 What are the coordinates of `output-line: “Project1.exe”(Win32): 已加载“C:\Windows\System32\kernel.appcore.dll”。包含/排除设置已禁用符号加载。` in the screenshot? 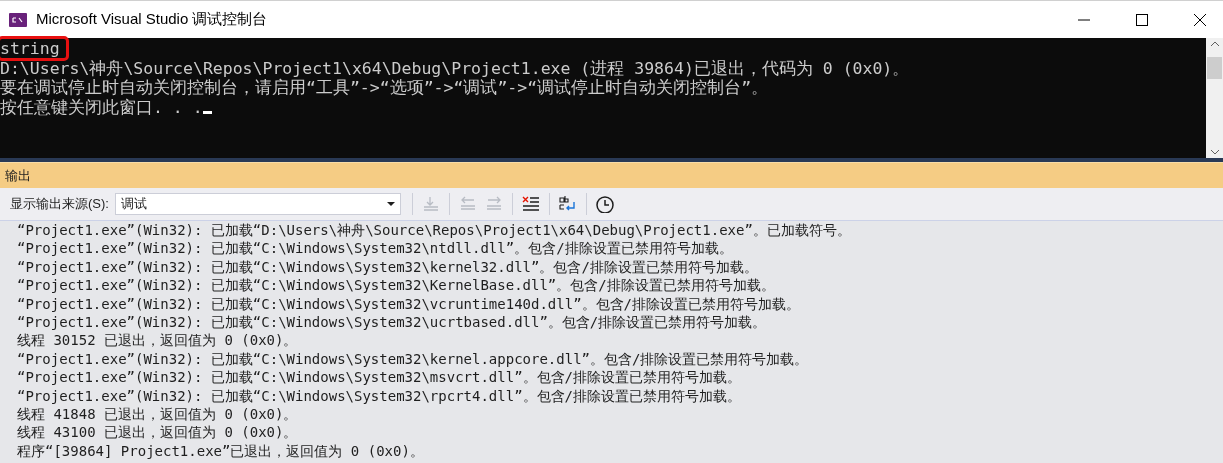 It's located at (413, 359).